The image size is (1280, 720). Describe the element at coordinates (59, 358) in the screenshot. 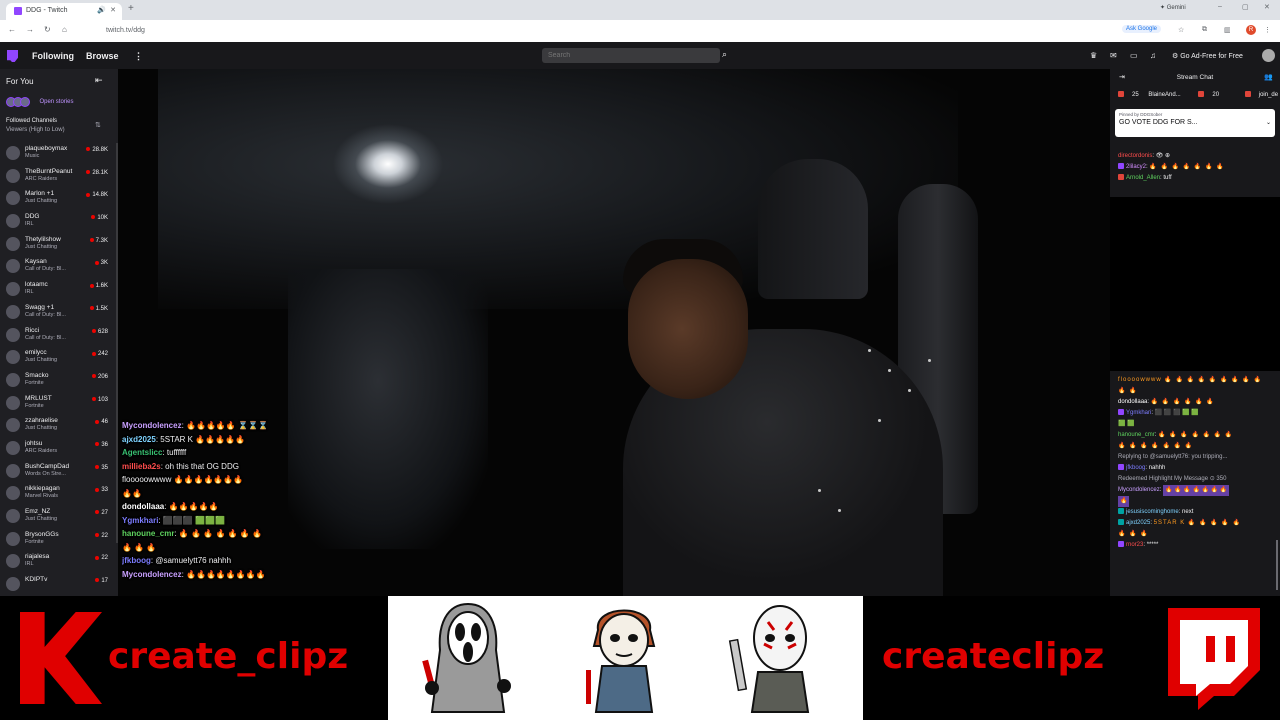

I see `channel-item: emilycc Just Chatting 242` at that location.